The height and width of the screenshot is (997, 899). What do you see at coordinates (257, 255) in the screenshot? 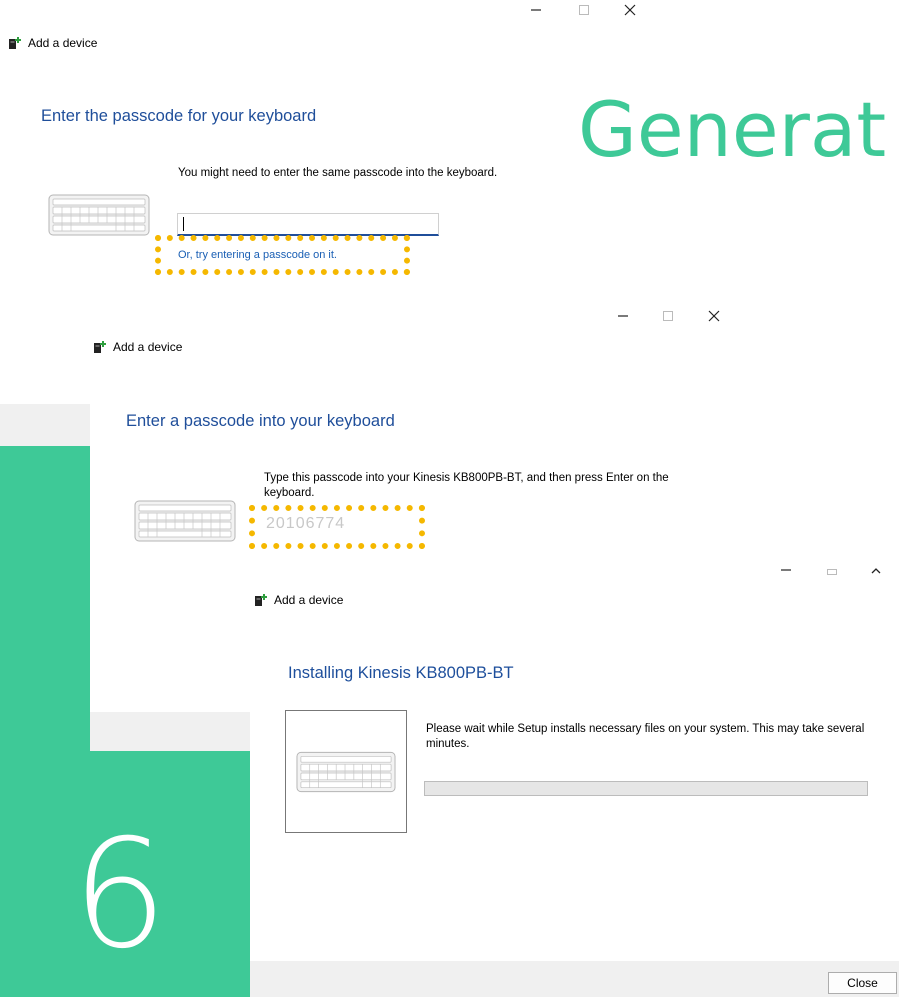
I see `try-passcode-on-keyboard-link: Or, try entering a passcode on it.` at bounding box center [257, 255].